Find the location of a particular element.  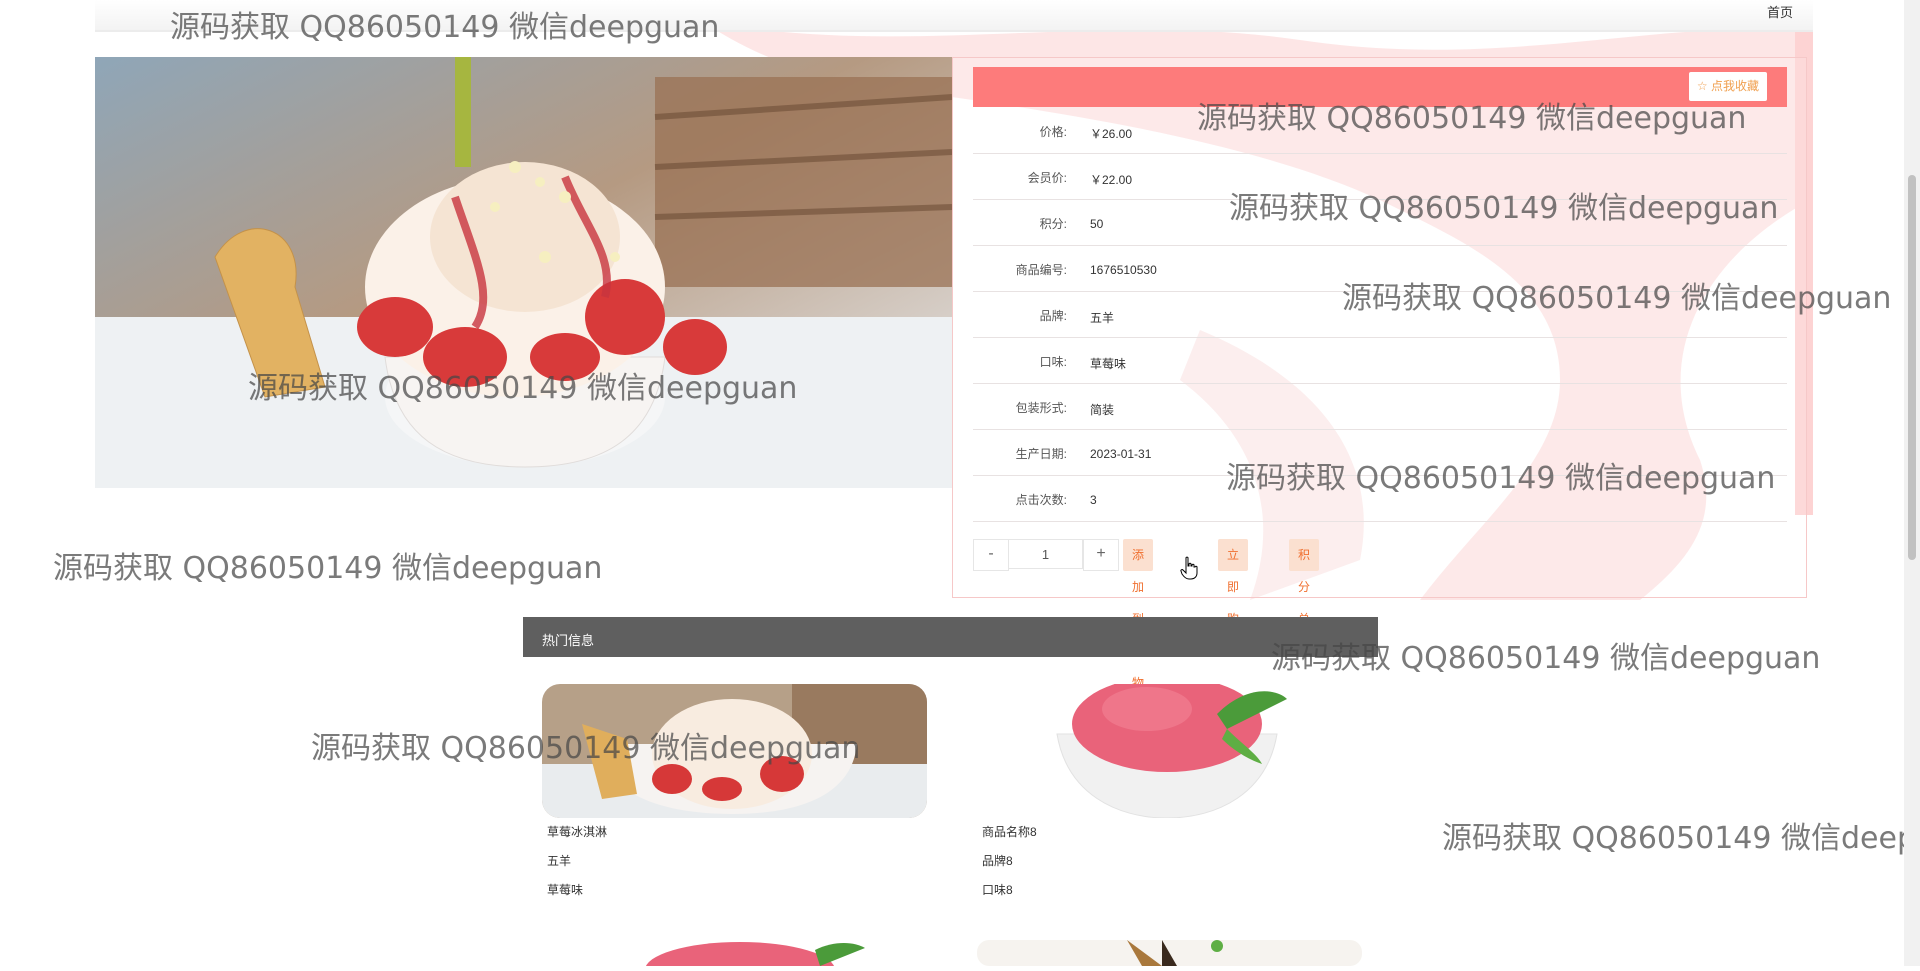

quantity-decrement-button: - is located at coordinates (991, 555).